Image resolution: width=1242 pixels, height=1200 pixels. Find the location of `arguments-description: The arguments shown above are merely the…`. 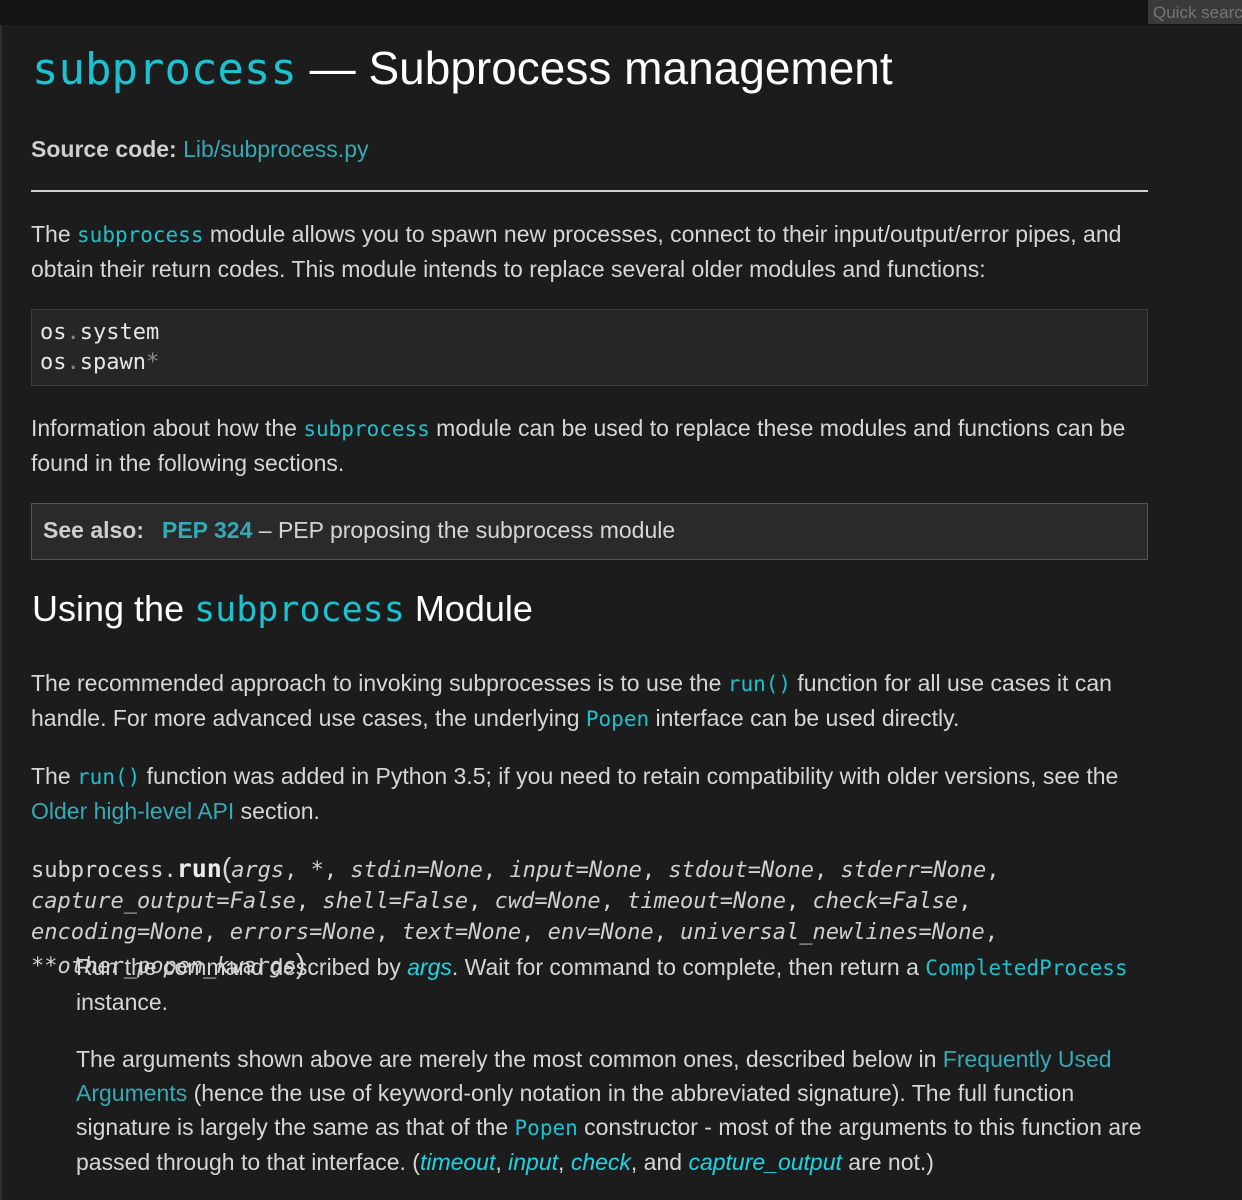

arguments-description: The arguments shown above are merely the… is located at coordinates (613, 1110).